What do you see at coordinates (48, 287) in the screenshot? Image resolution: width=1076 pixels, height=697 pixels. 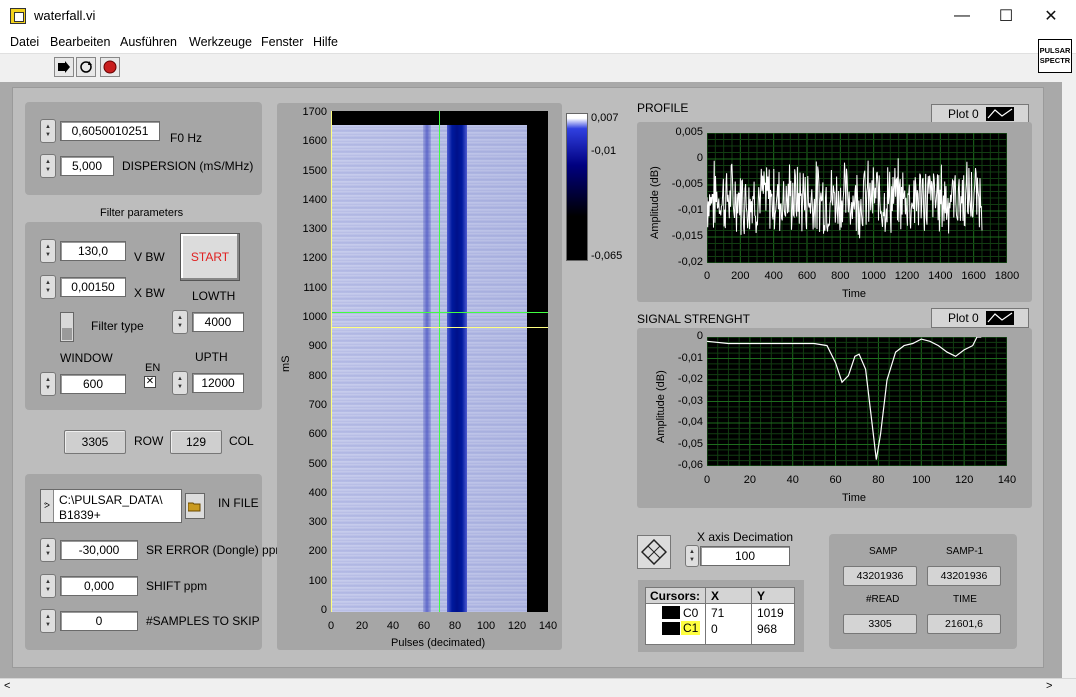 I see `xbw-spinner: ▲ ▼` at bounding box center [48, 287].